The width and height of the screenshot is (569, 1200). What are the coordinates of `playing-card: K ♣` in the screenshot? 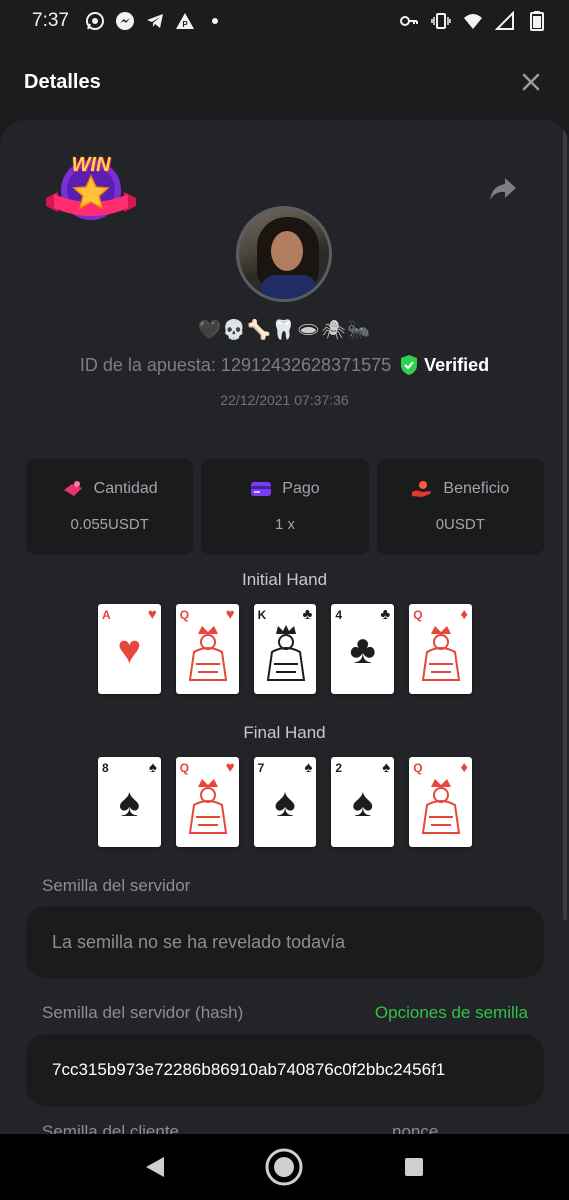 It's located at (285, 649).